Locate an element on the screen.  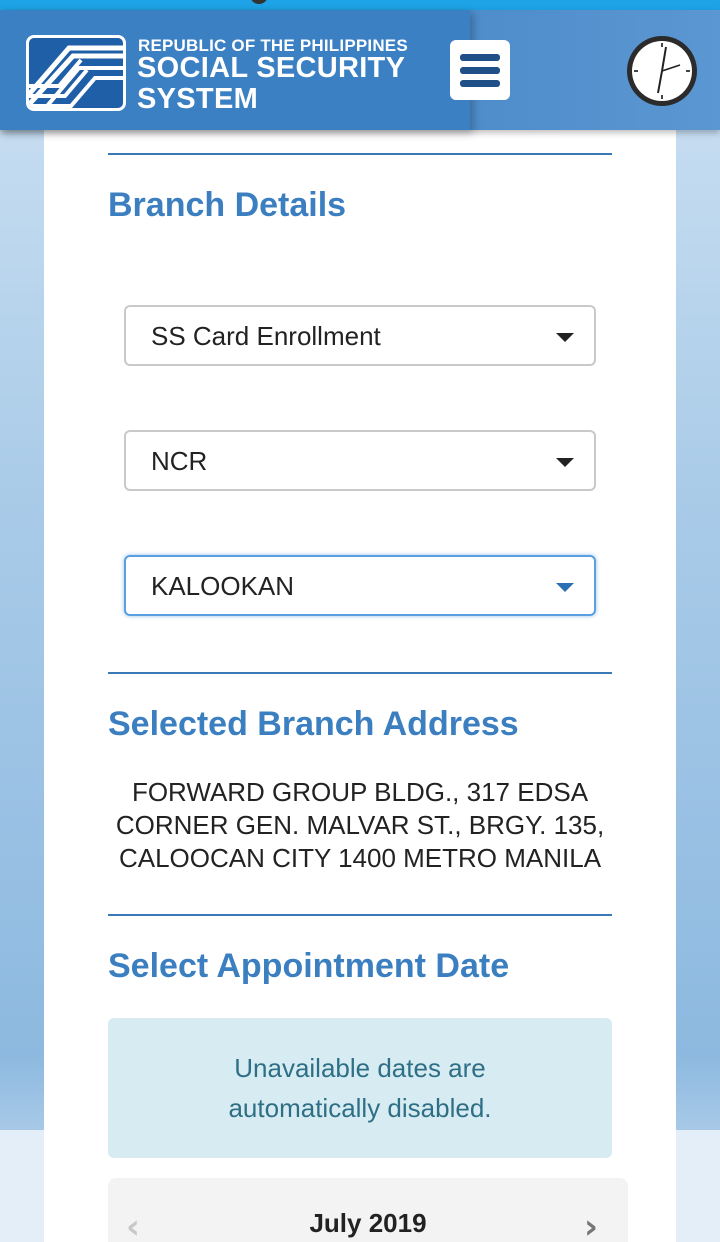
date-picker: ‹ July 2019 › is located at coordinates (368, 1210).